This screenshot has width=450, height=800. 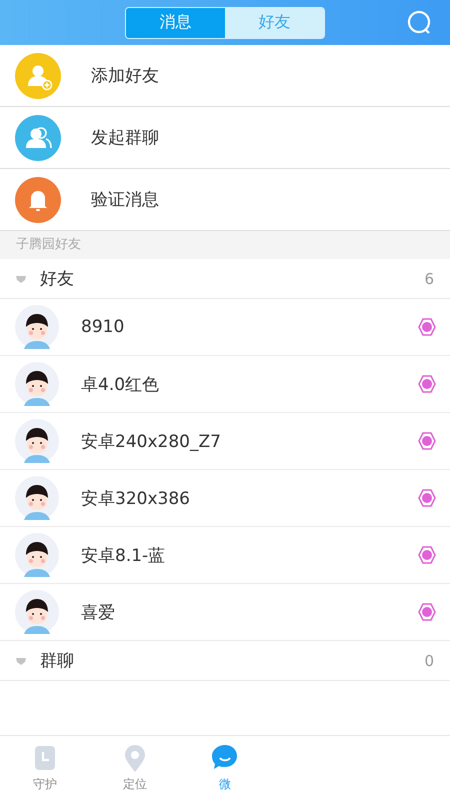 What do you see at coordinates (249, 498) in the screenshot?
I see `friend-name: 安卓320x386` at bounding box center [249, 498].